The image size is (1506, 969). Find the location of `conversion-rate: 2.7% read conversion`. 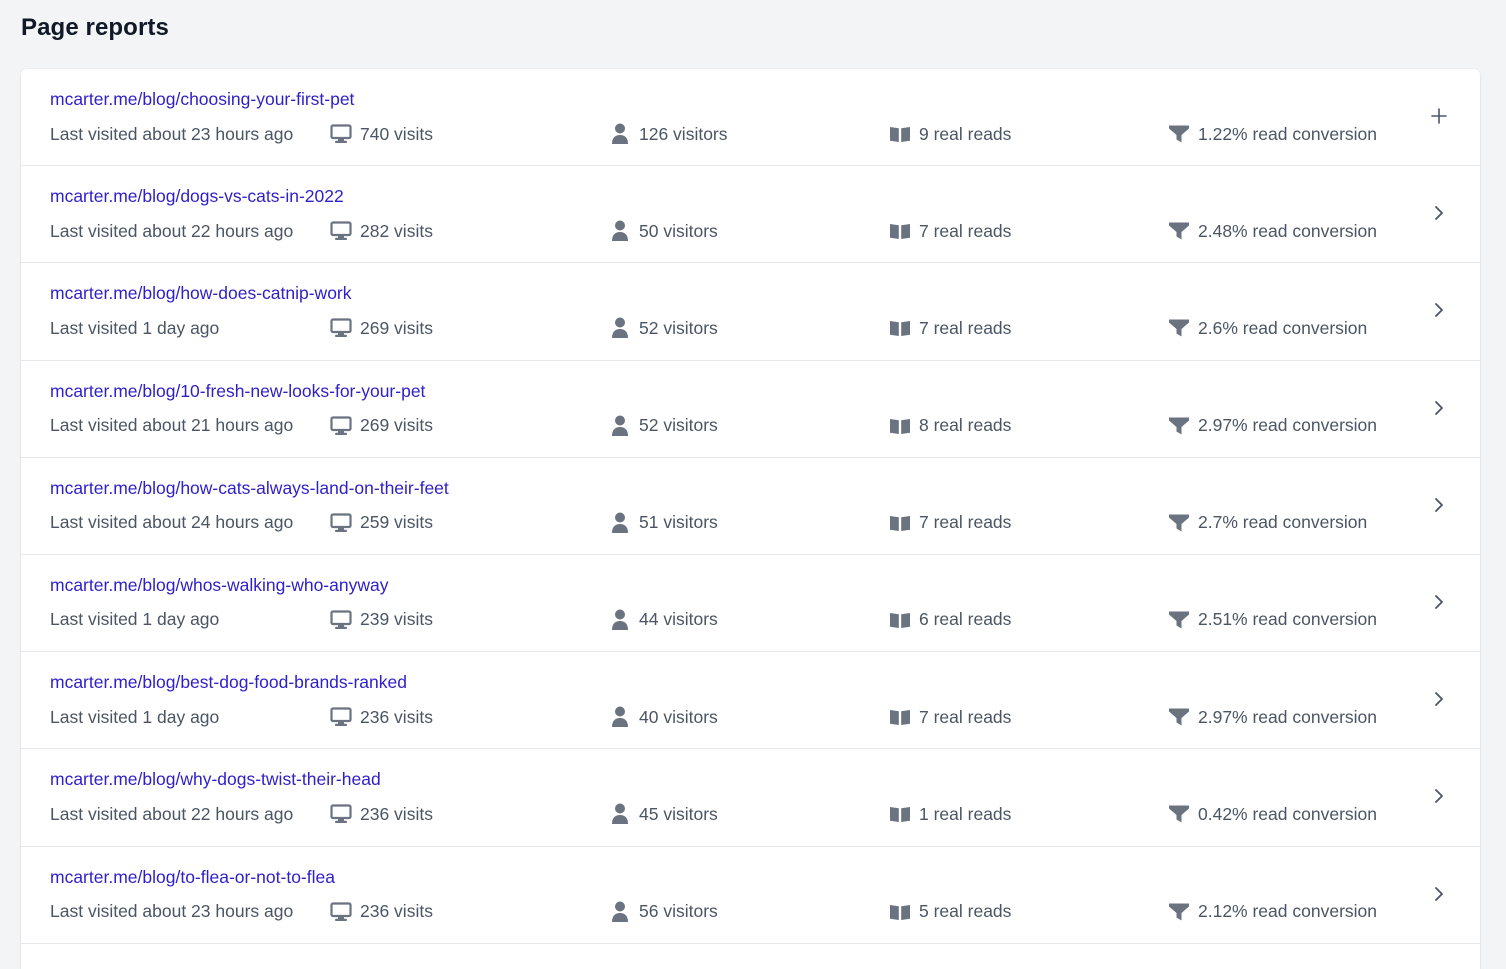

conversion-rate: 2.7% read conversion is located at coordinates (1283, 522).